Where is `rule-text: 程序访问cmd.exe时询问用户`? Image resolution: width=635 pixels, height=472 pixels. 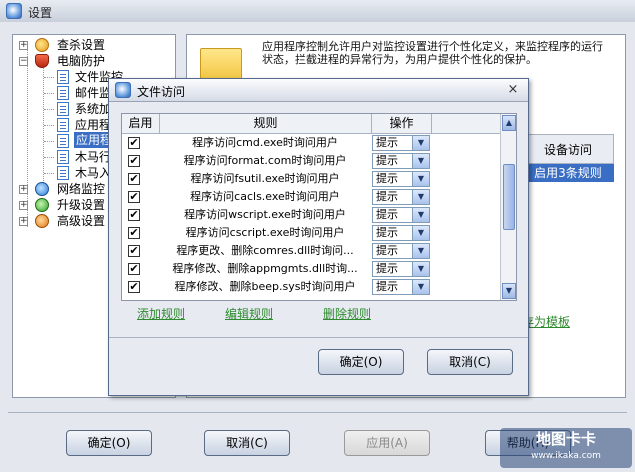
rule-text: 程序访问cmd.exe时询问用户 is located at coordinates (265, 142).